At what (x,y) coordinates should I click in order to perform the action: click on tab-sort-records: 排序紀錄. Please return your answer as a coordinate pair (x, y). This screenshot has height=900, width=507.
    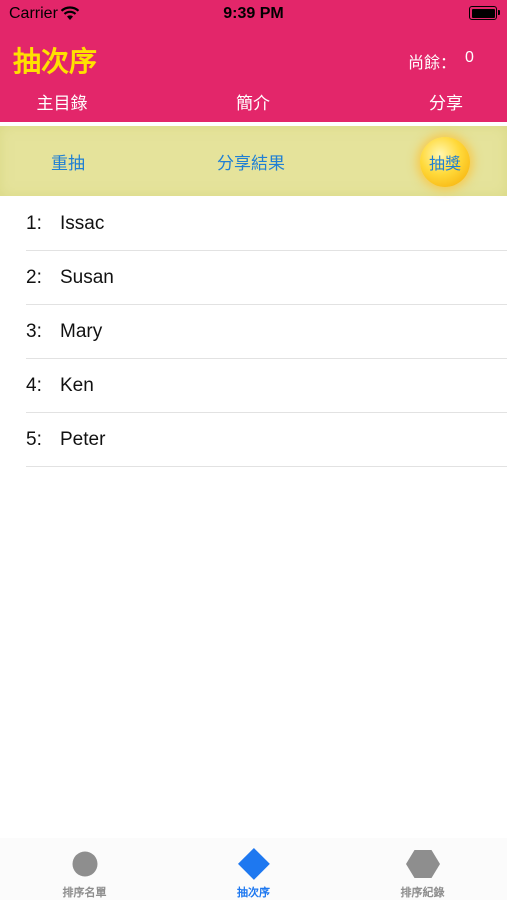
    Looking at the image, I should click on (422, 869).